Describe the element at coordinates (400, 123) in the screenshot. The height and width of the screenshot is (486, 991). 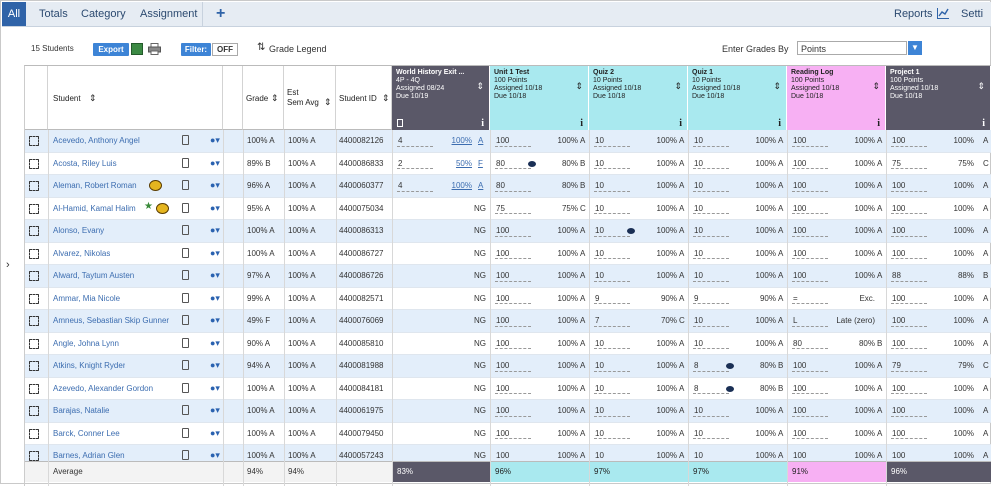
I see `document-icon` at that location.